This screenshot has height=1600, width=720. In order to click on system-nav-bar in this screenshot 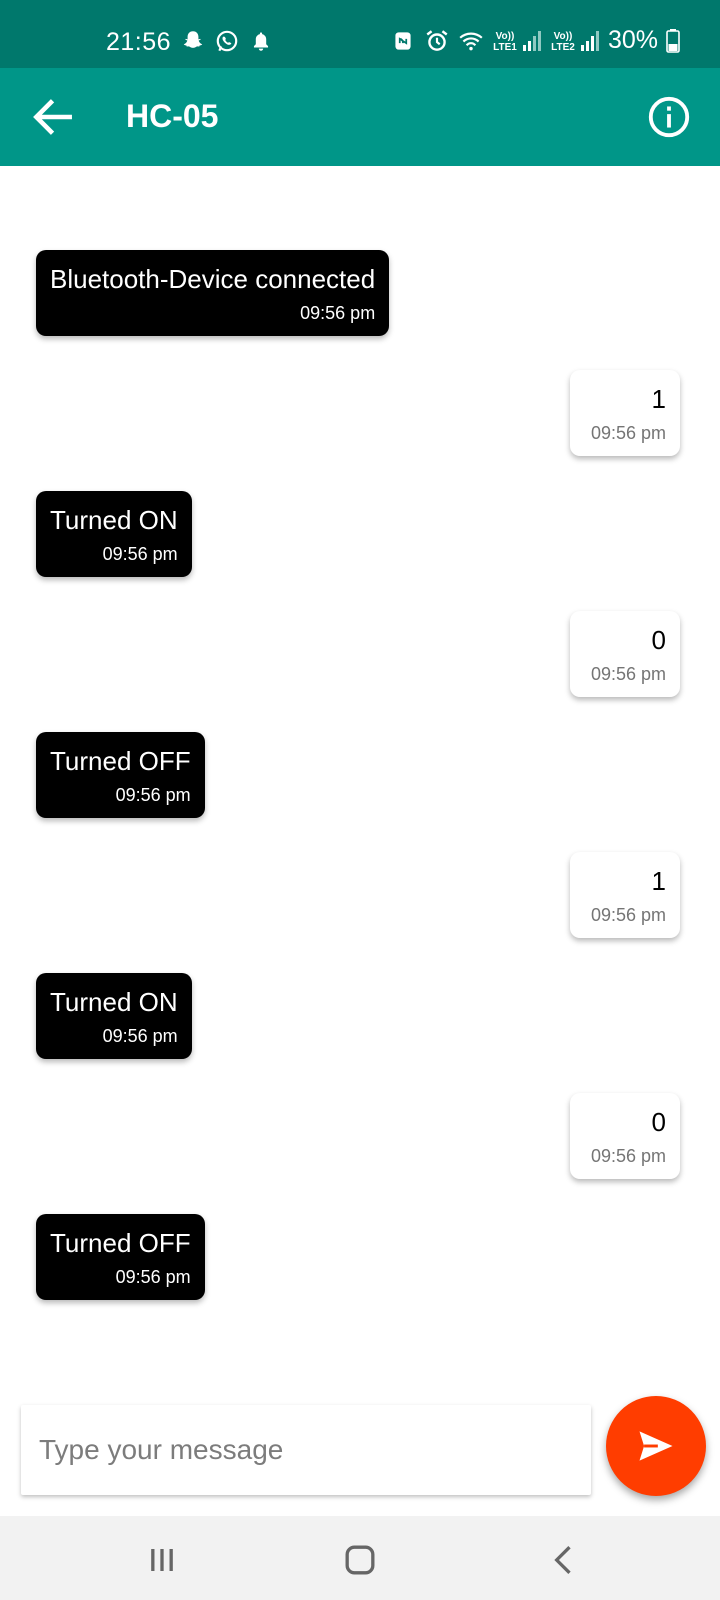, I will do `click(360, 1558)`.